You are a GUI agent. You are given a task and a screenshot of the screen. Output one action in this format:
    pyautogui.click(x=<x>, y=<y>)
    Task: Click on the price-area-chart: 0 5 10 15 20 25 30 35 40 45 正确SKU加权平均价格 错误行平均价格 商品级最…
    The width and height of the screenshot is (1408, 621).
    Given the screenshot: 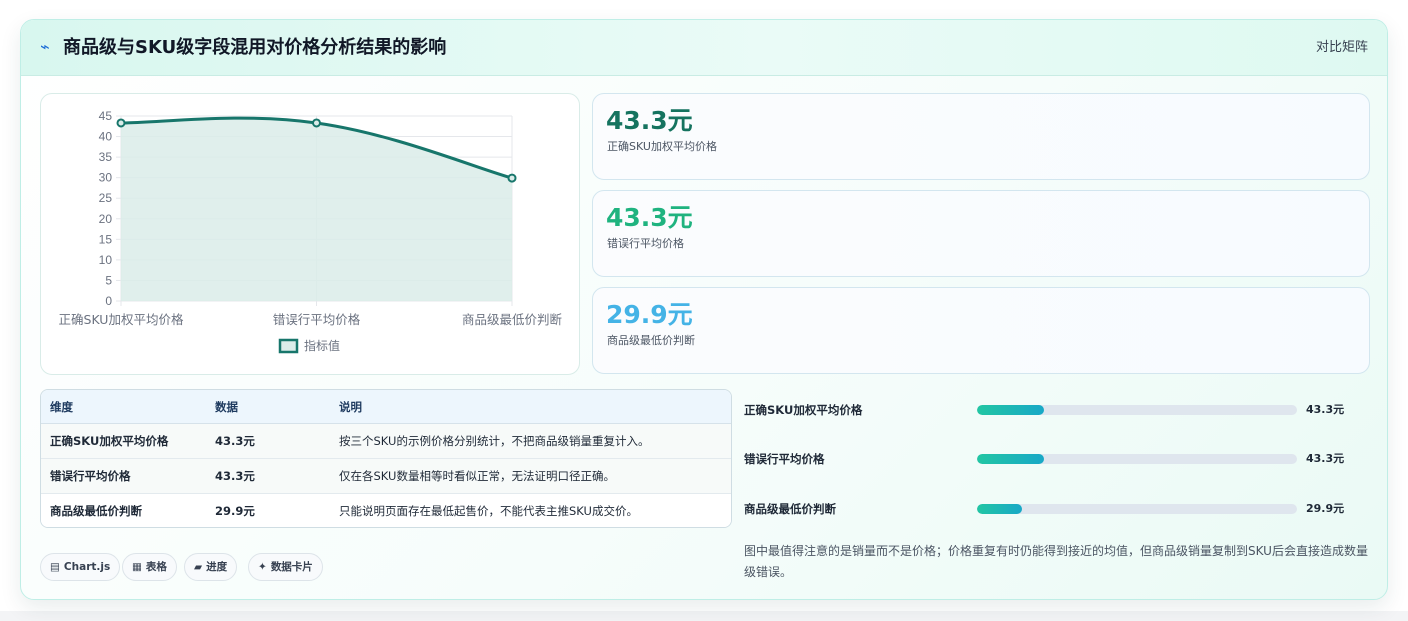 What is the action you would take?
    pyautogui.click(x=310, y=231)
    